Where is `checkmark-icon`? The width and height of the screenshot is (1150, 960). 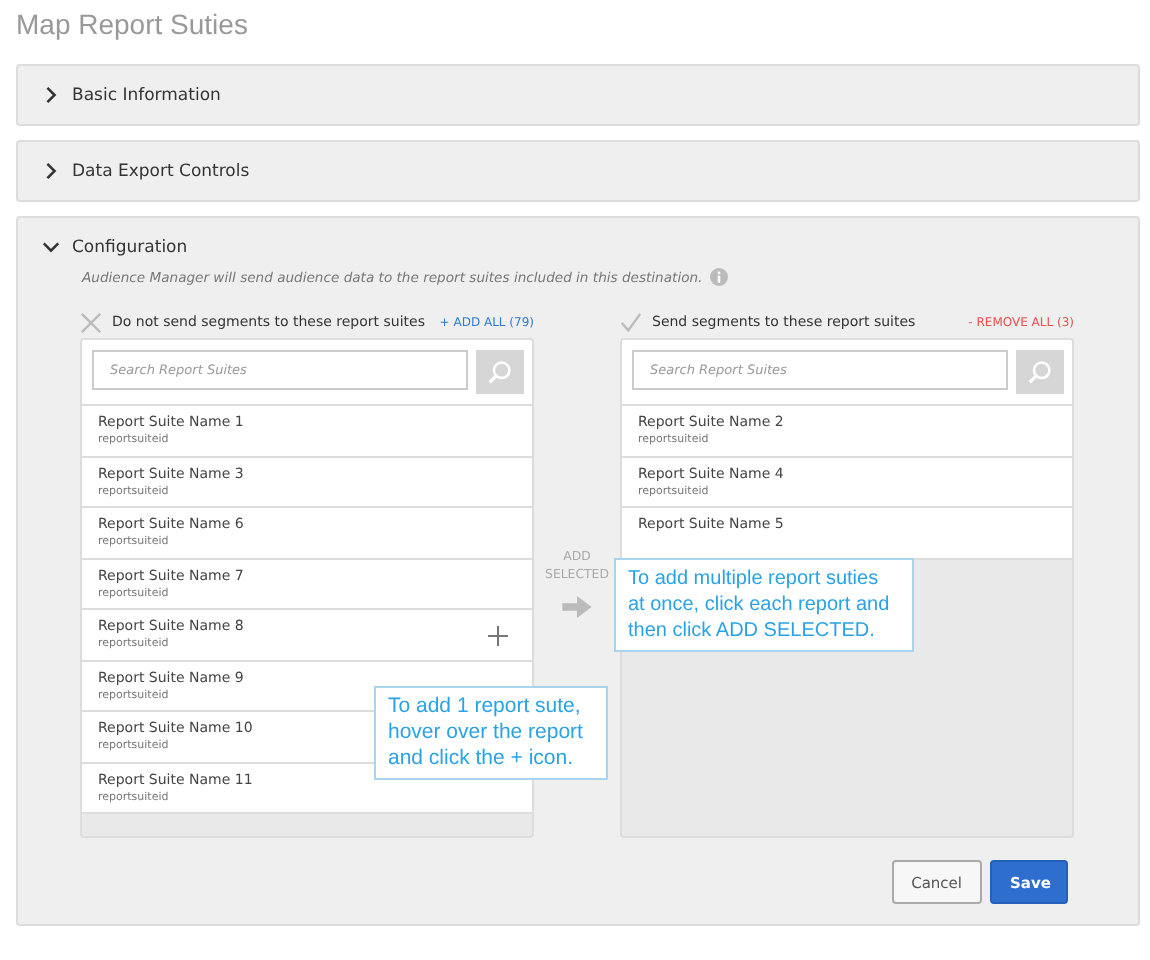
checkmark-icon is located at coordinates (631, 322).